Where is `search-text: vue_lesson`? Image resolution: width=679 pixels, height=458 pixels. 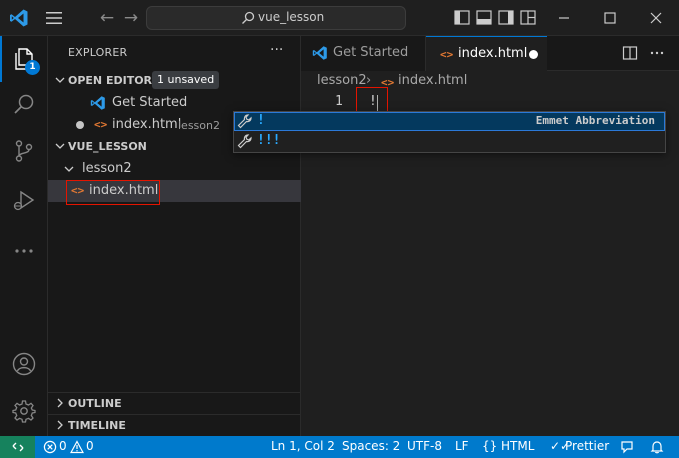
search-text: vue_lesson is located at coordinates (291, 17).